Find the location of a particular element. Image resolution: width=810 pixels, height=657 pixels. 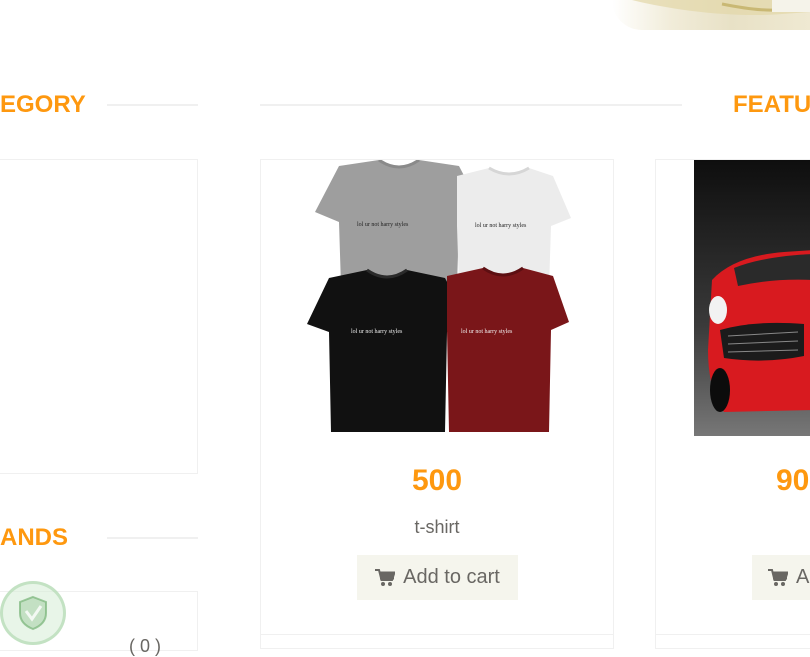

car-image is located at coordinates (752, 298).